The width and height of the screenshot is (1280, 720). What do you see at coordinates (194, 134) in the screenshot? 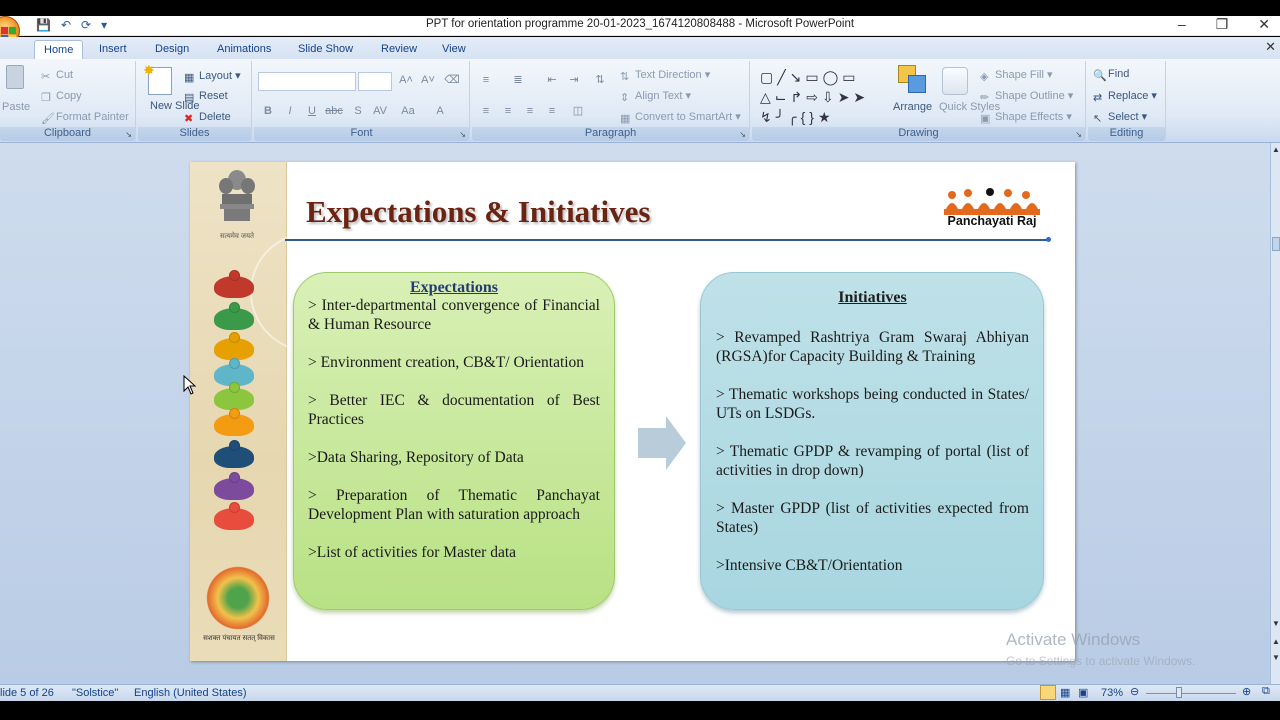
I see `slides-group-label: Slides` at bounding box center [194, 134].